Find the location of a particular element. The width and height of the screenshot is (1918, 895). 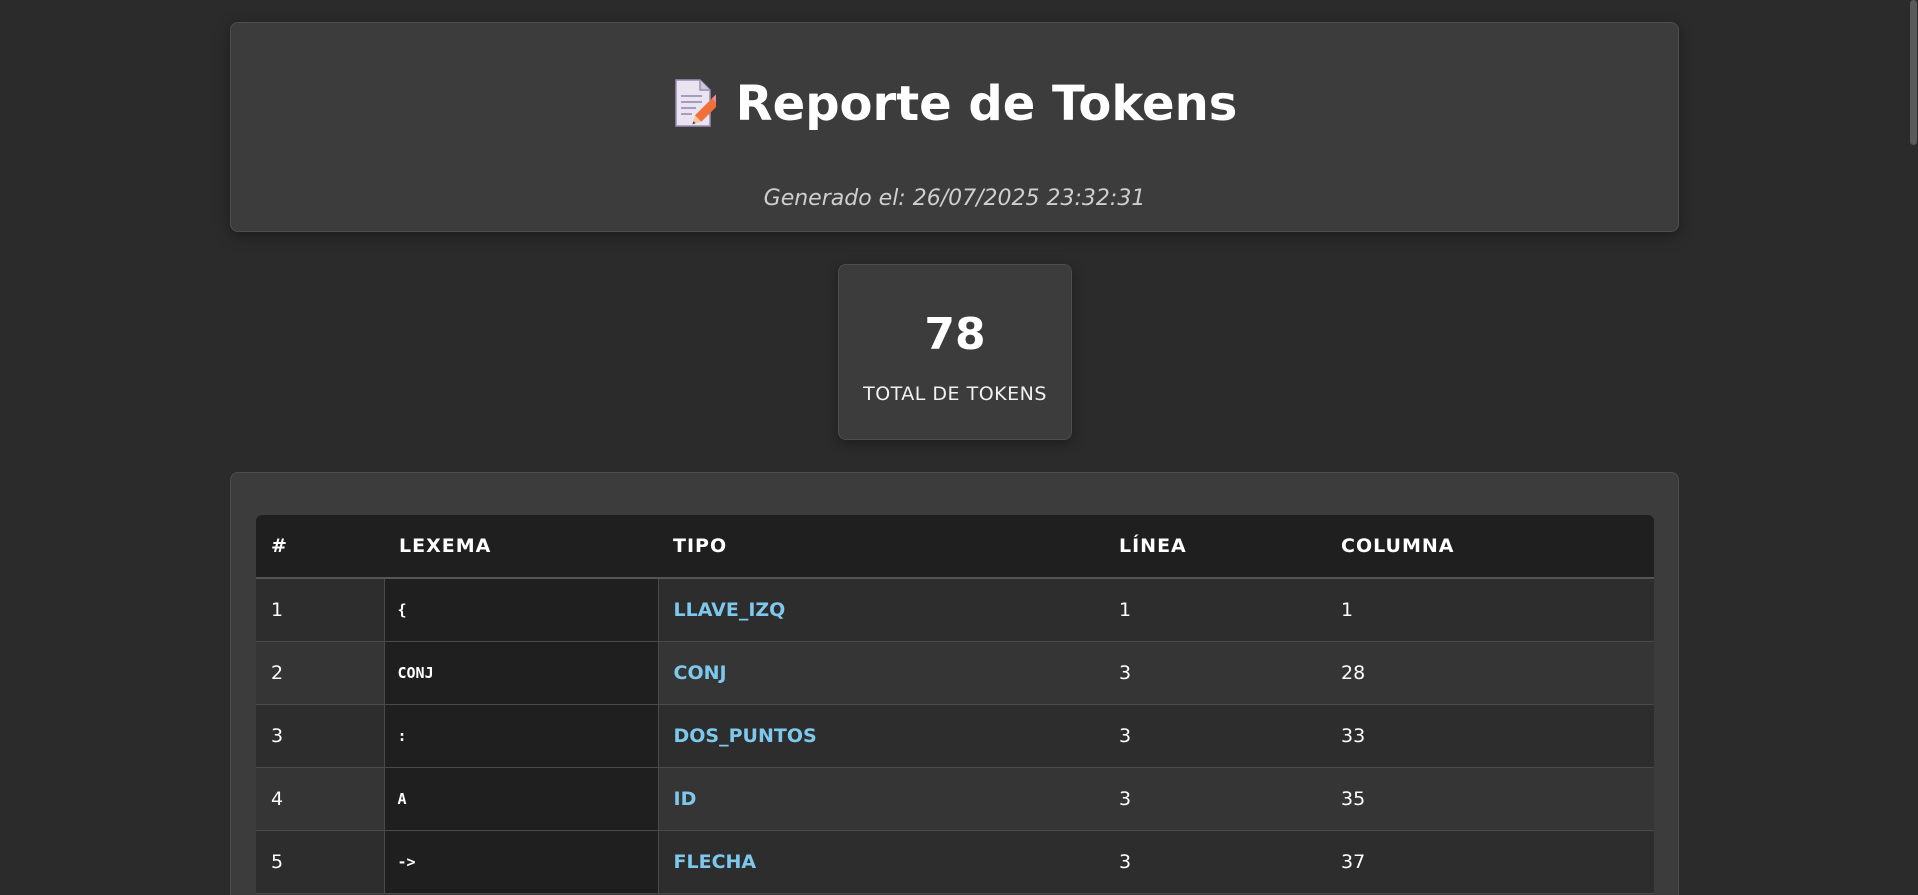

total-tokens-label: TOTAL DE TOKENS is located at coordinates (955, 394).